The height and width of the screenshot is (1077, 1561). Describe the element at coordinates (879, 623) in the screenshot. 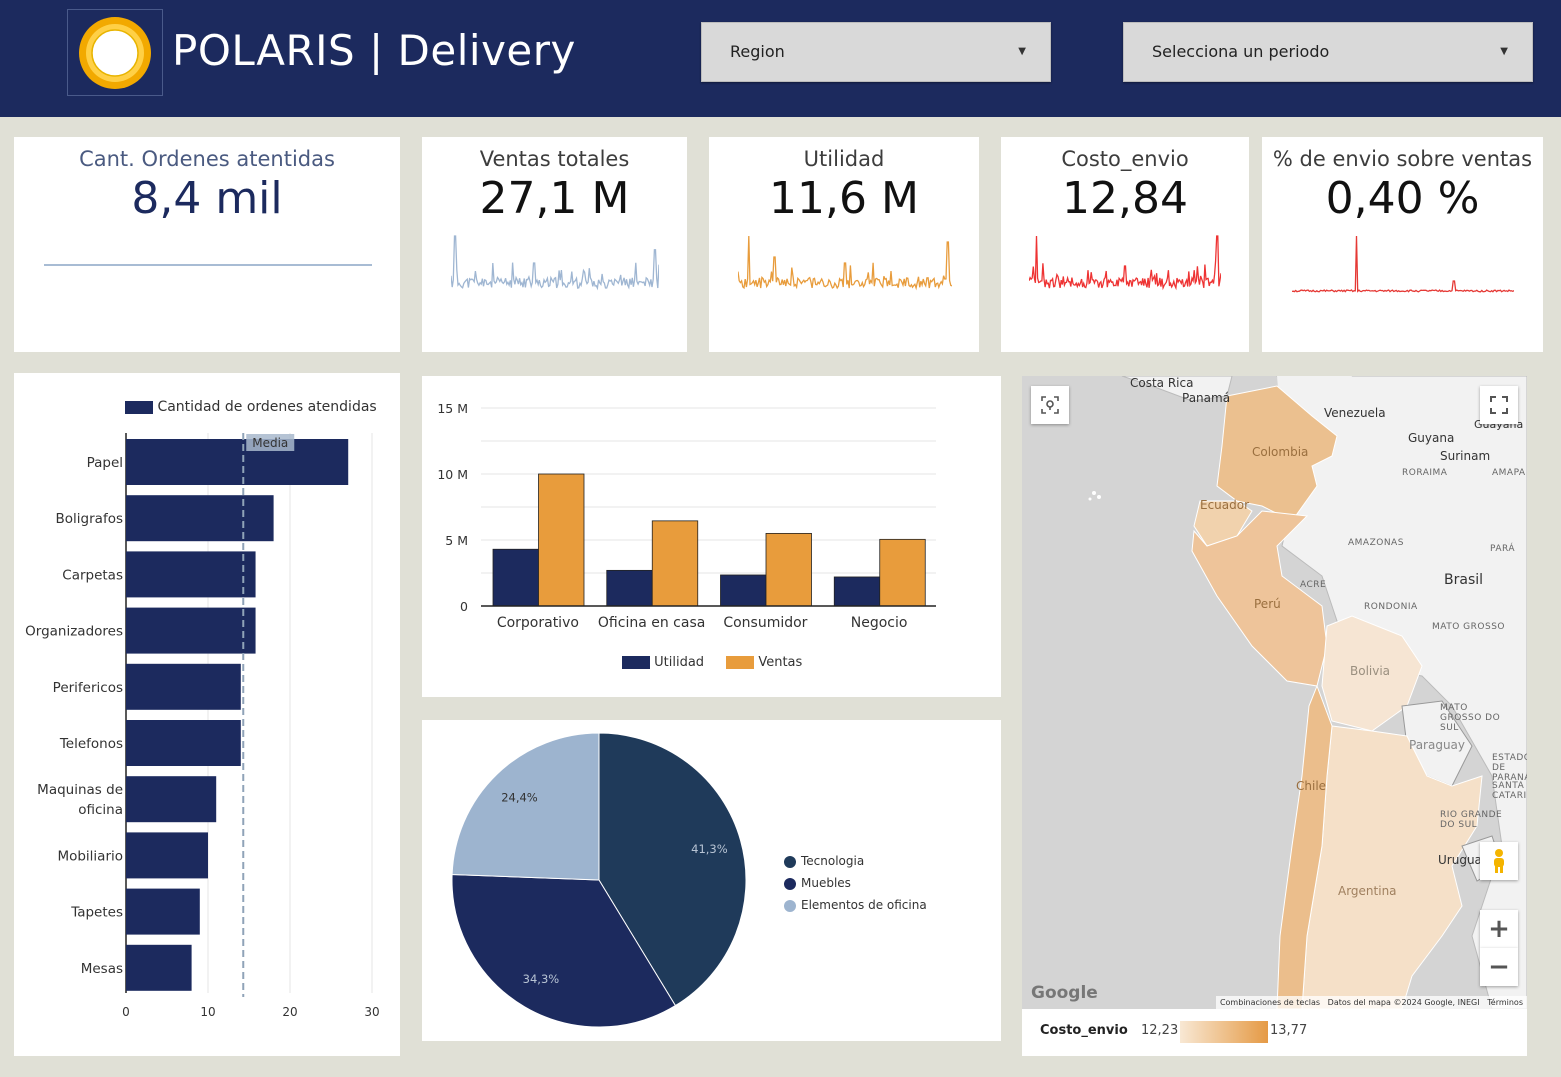

I see `category-label: Negocio` at that location.